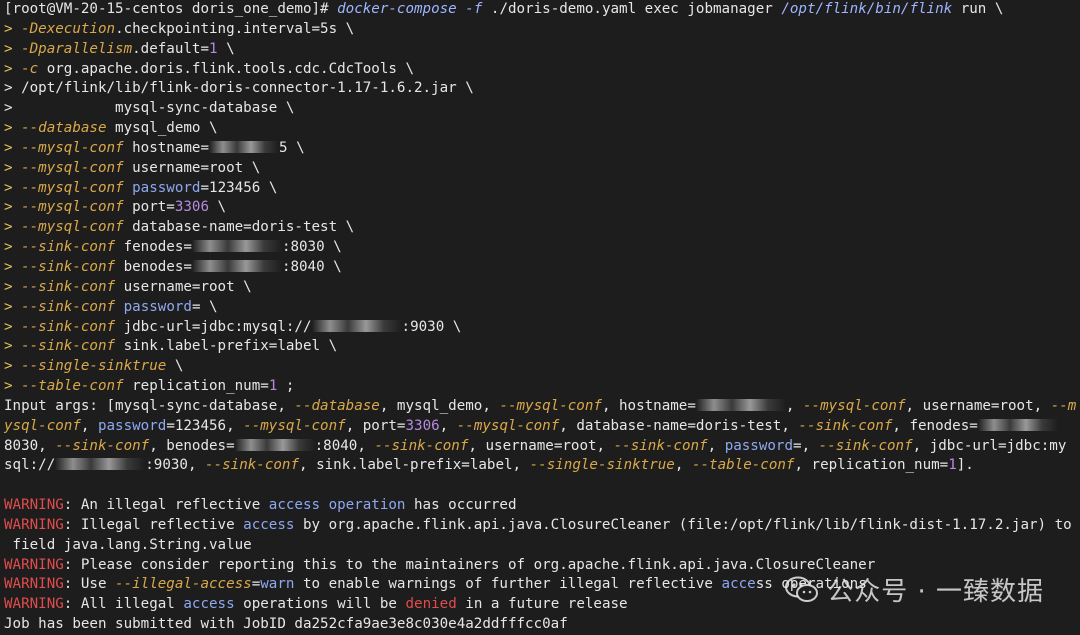 Image resolution: width=1080 pixels, height=635 pixels. I want to click on terminal-text: ]., so click(965, 465).